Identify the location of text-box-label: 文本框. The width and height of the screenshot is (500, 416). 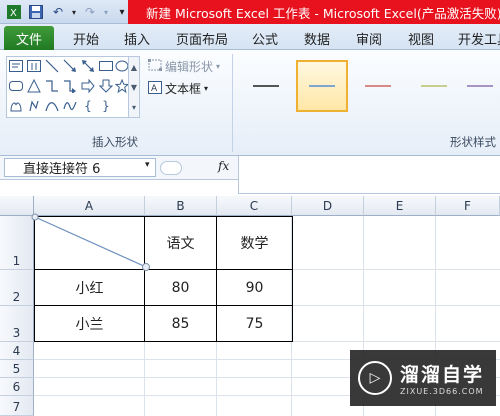
(183, 89).